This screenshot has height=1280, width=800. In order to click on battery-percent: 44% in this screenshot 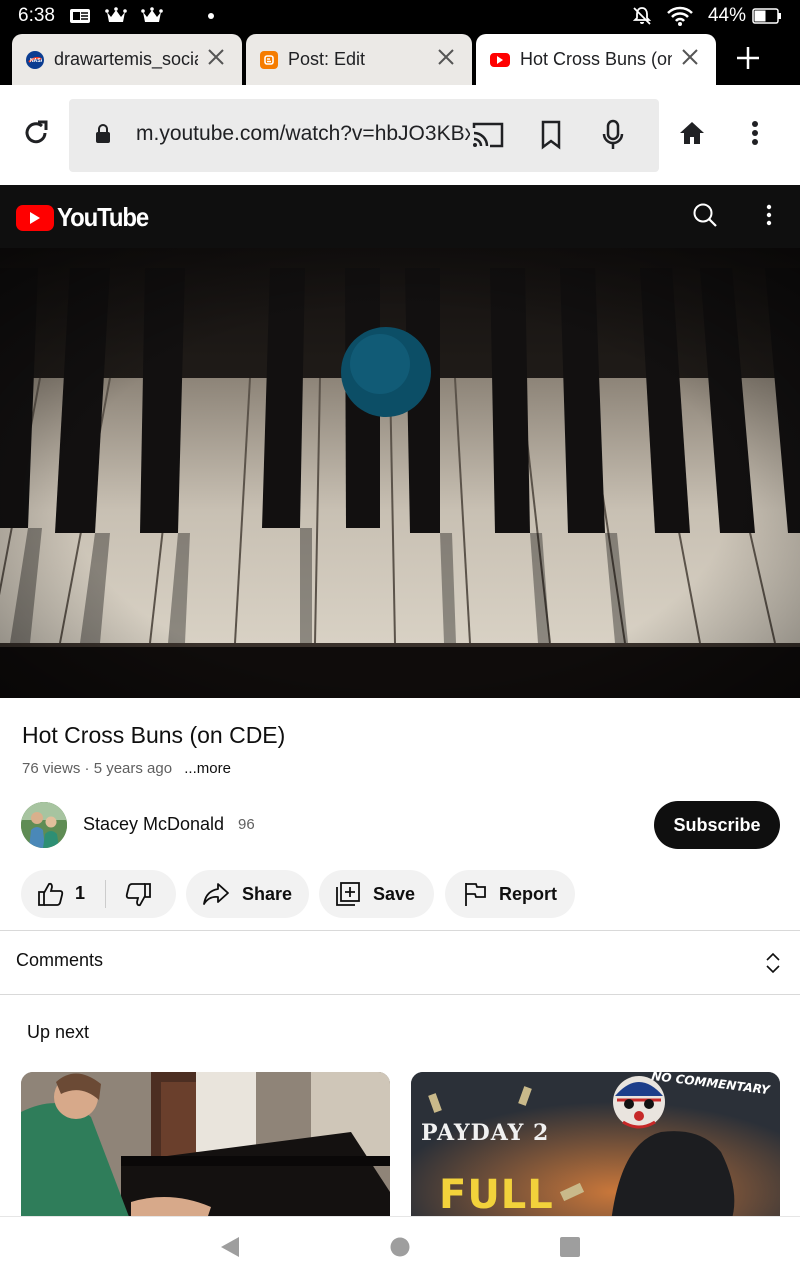, I will do `click(726, 15)`.